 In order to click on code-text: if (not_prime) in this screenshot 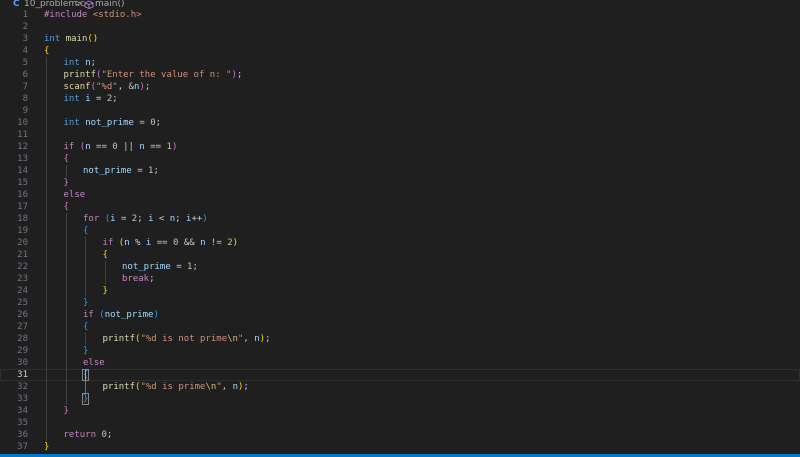, I will do `click(121, 315)`.